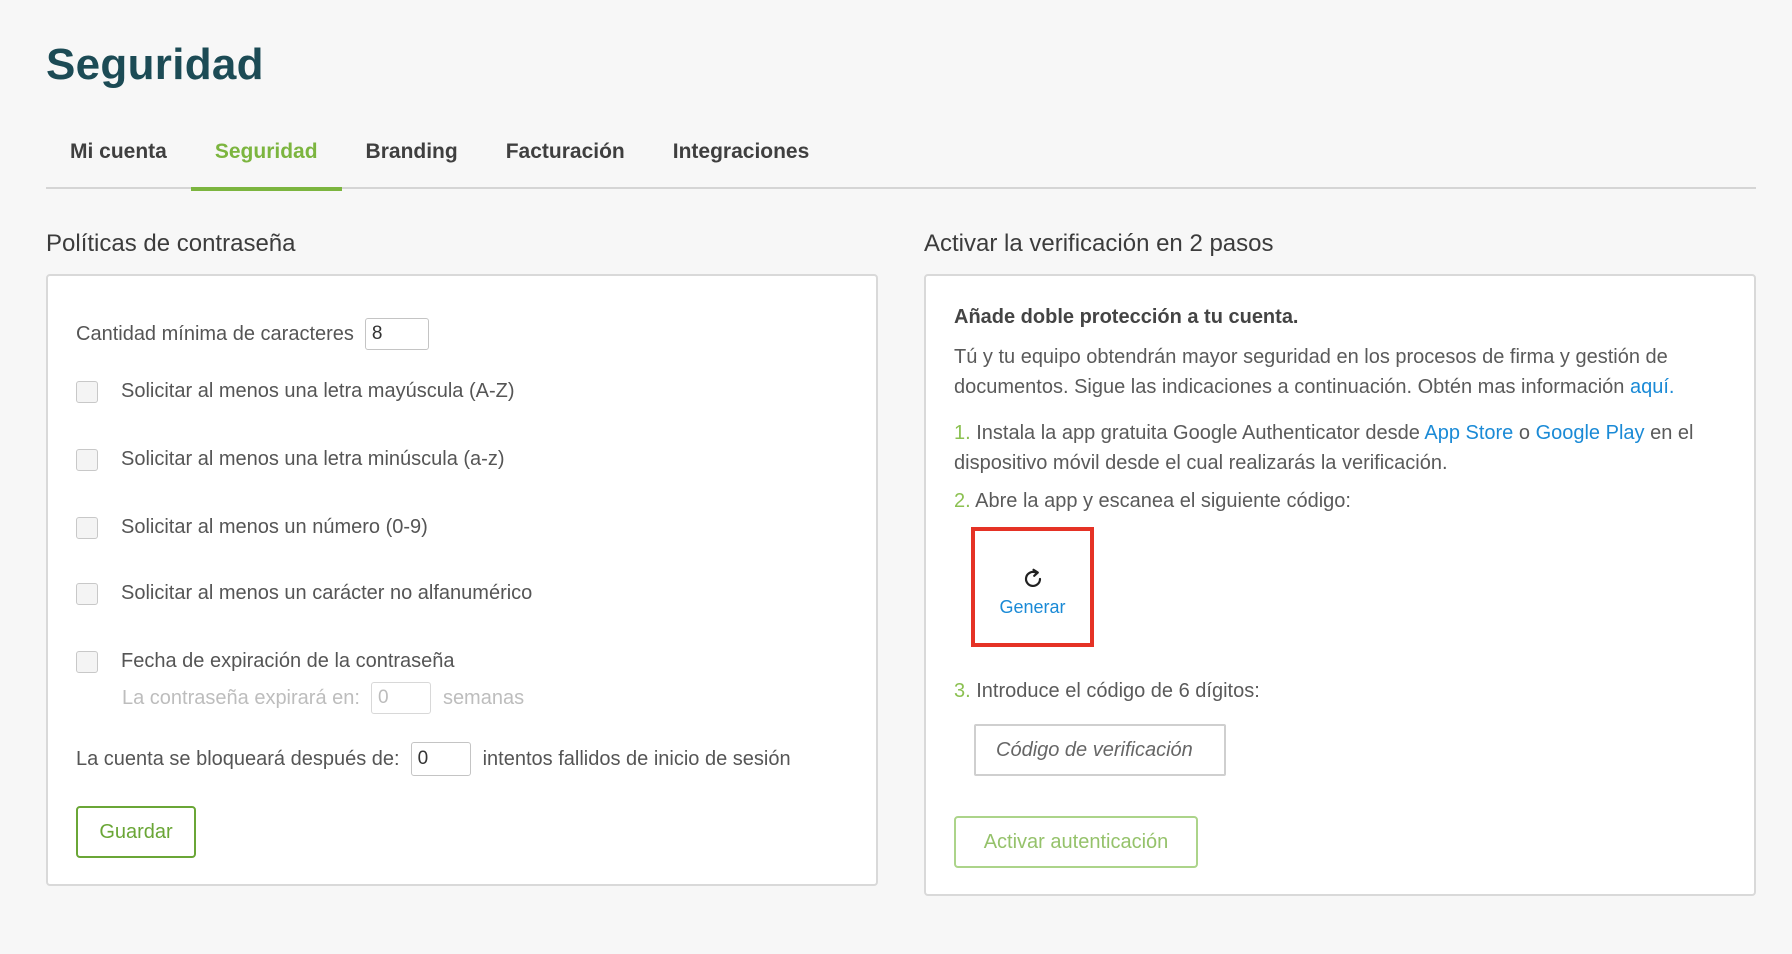 This screenshot has height=954, width=1792. What do you see at coordinates (1126, 317) in the screenshot?
I see `two-factor-heading: Añade doble protección a tu cuenta.` at bounding box center [1126, 317].